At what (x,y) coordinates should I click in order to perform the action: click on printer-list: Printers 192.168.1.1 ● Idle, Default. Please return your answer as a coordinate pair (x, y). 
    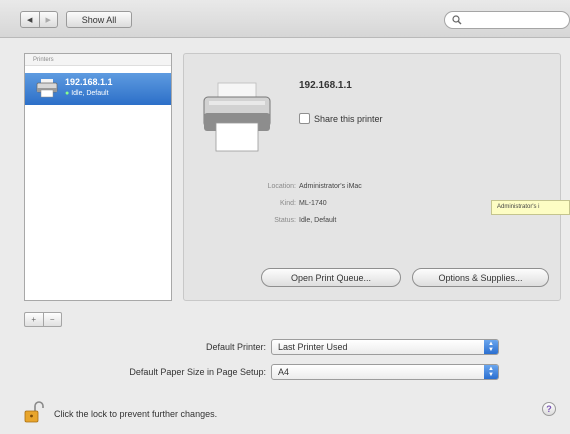
    Looking at the image, I should click on (98, 177).